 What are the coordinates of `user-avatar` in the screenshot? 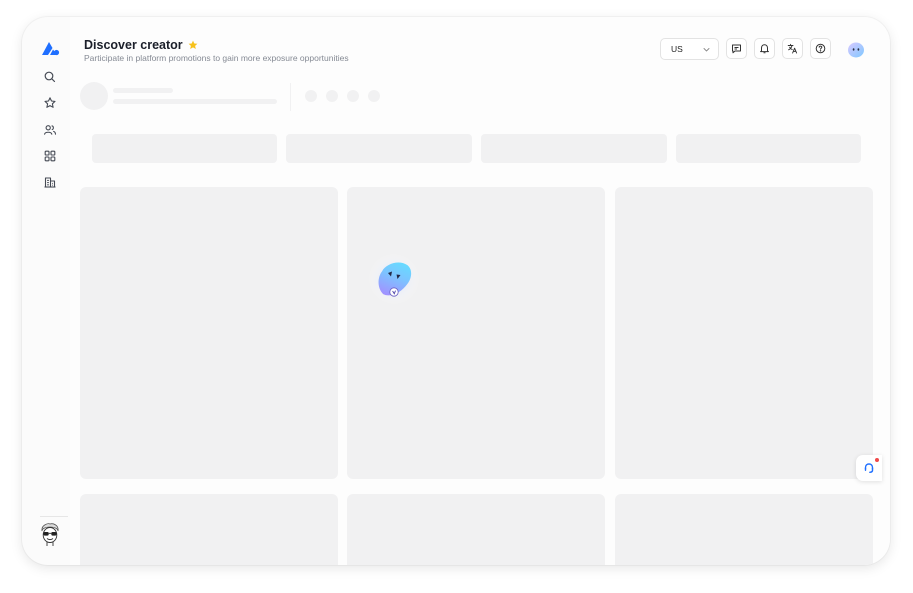 It's located at (50, 535).